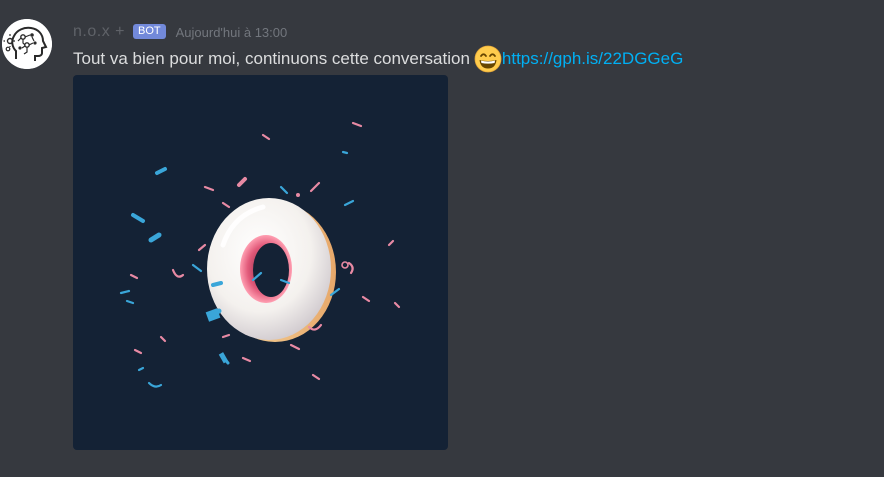 This screenshot has width=884, height=477. Describe the element at coordinates (92, 31) in the screenshot. I see `username-text: n.o.x` at that location.